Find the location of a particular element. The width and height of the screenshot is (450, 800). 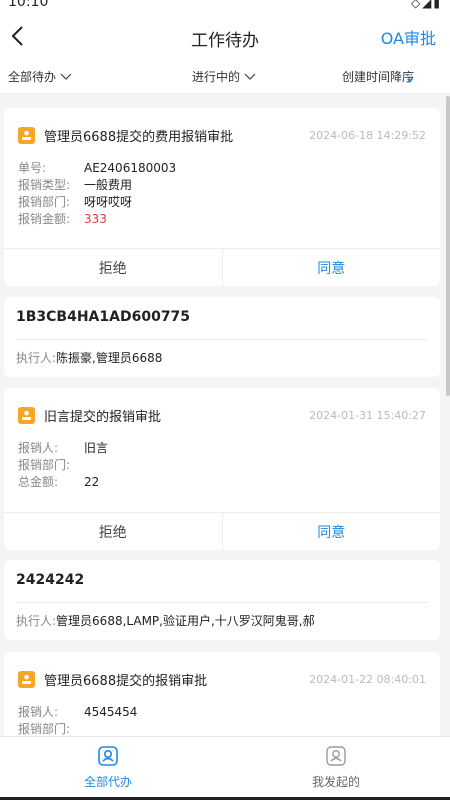

todo-icon is located at coordinates (108, 756).